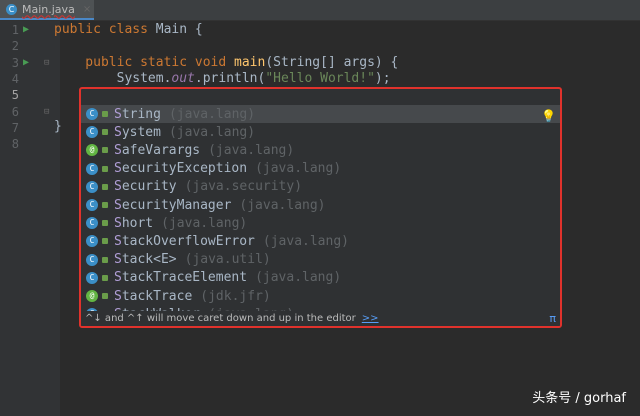 This screenshot has height=416, width=640. I want to click on line-number: 8, so click(15, 144).